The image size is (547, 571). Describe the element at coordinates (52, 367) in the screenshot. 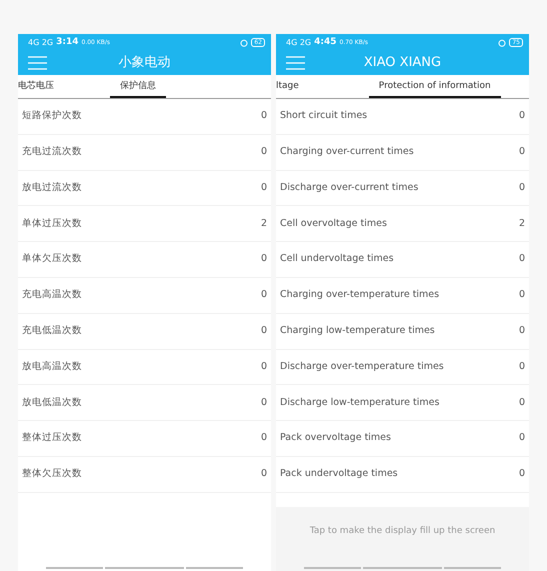

I see `row-label: 放电高温次数` at that location.